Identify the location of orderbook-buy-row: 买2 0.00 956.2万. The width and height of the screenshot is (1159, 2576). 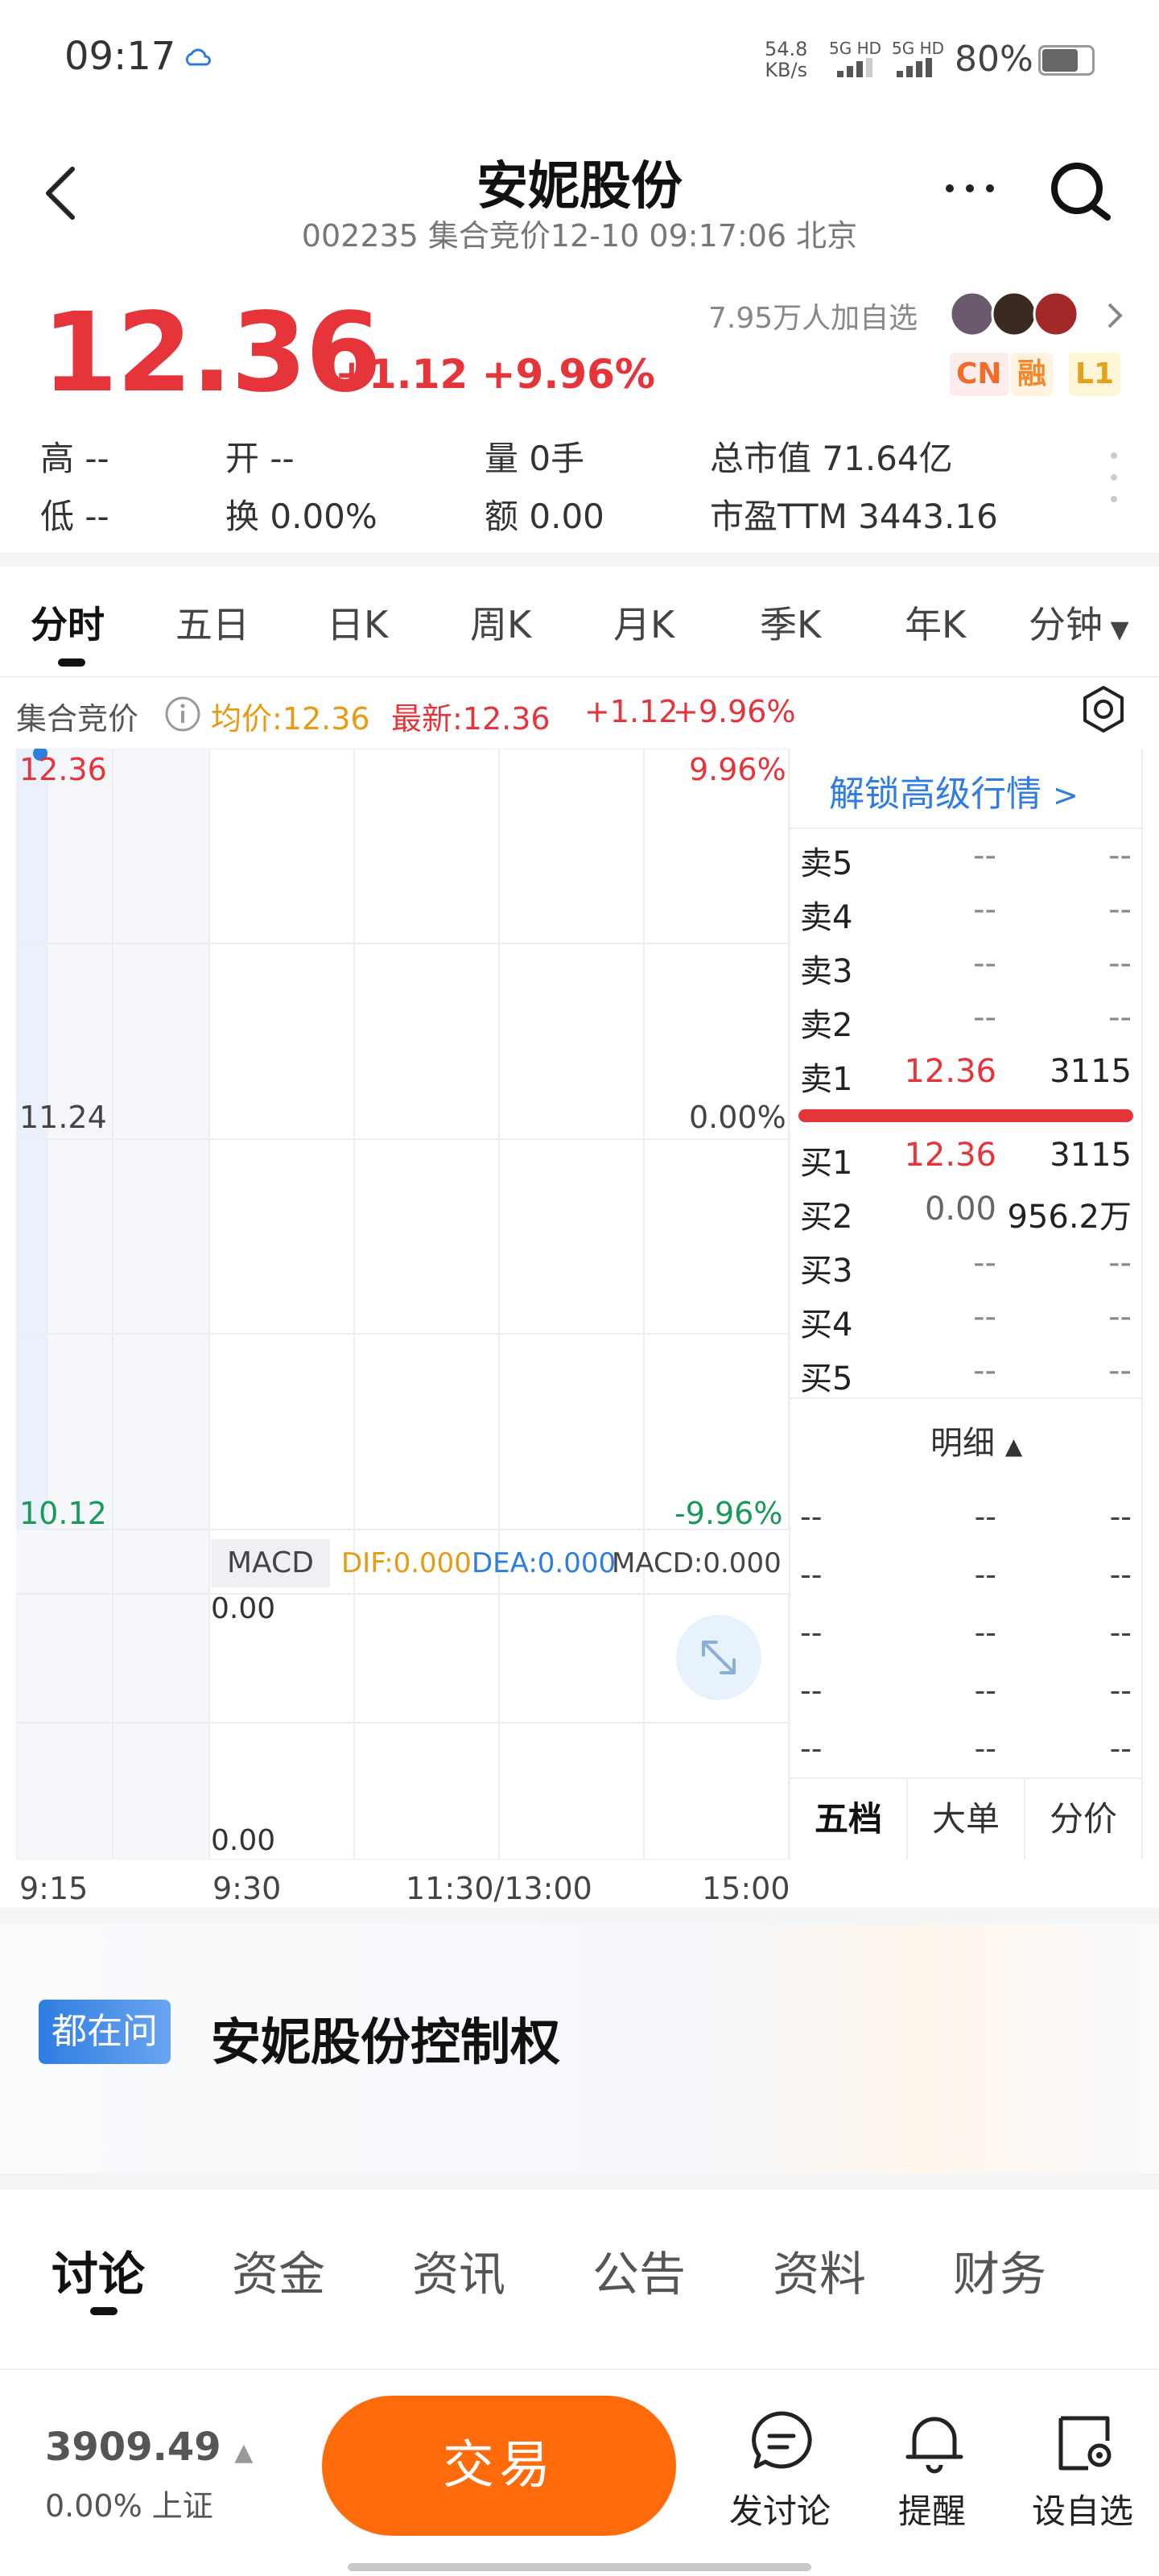
(966, 1213).